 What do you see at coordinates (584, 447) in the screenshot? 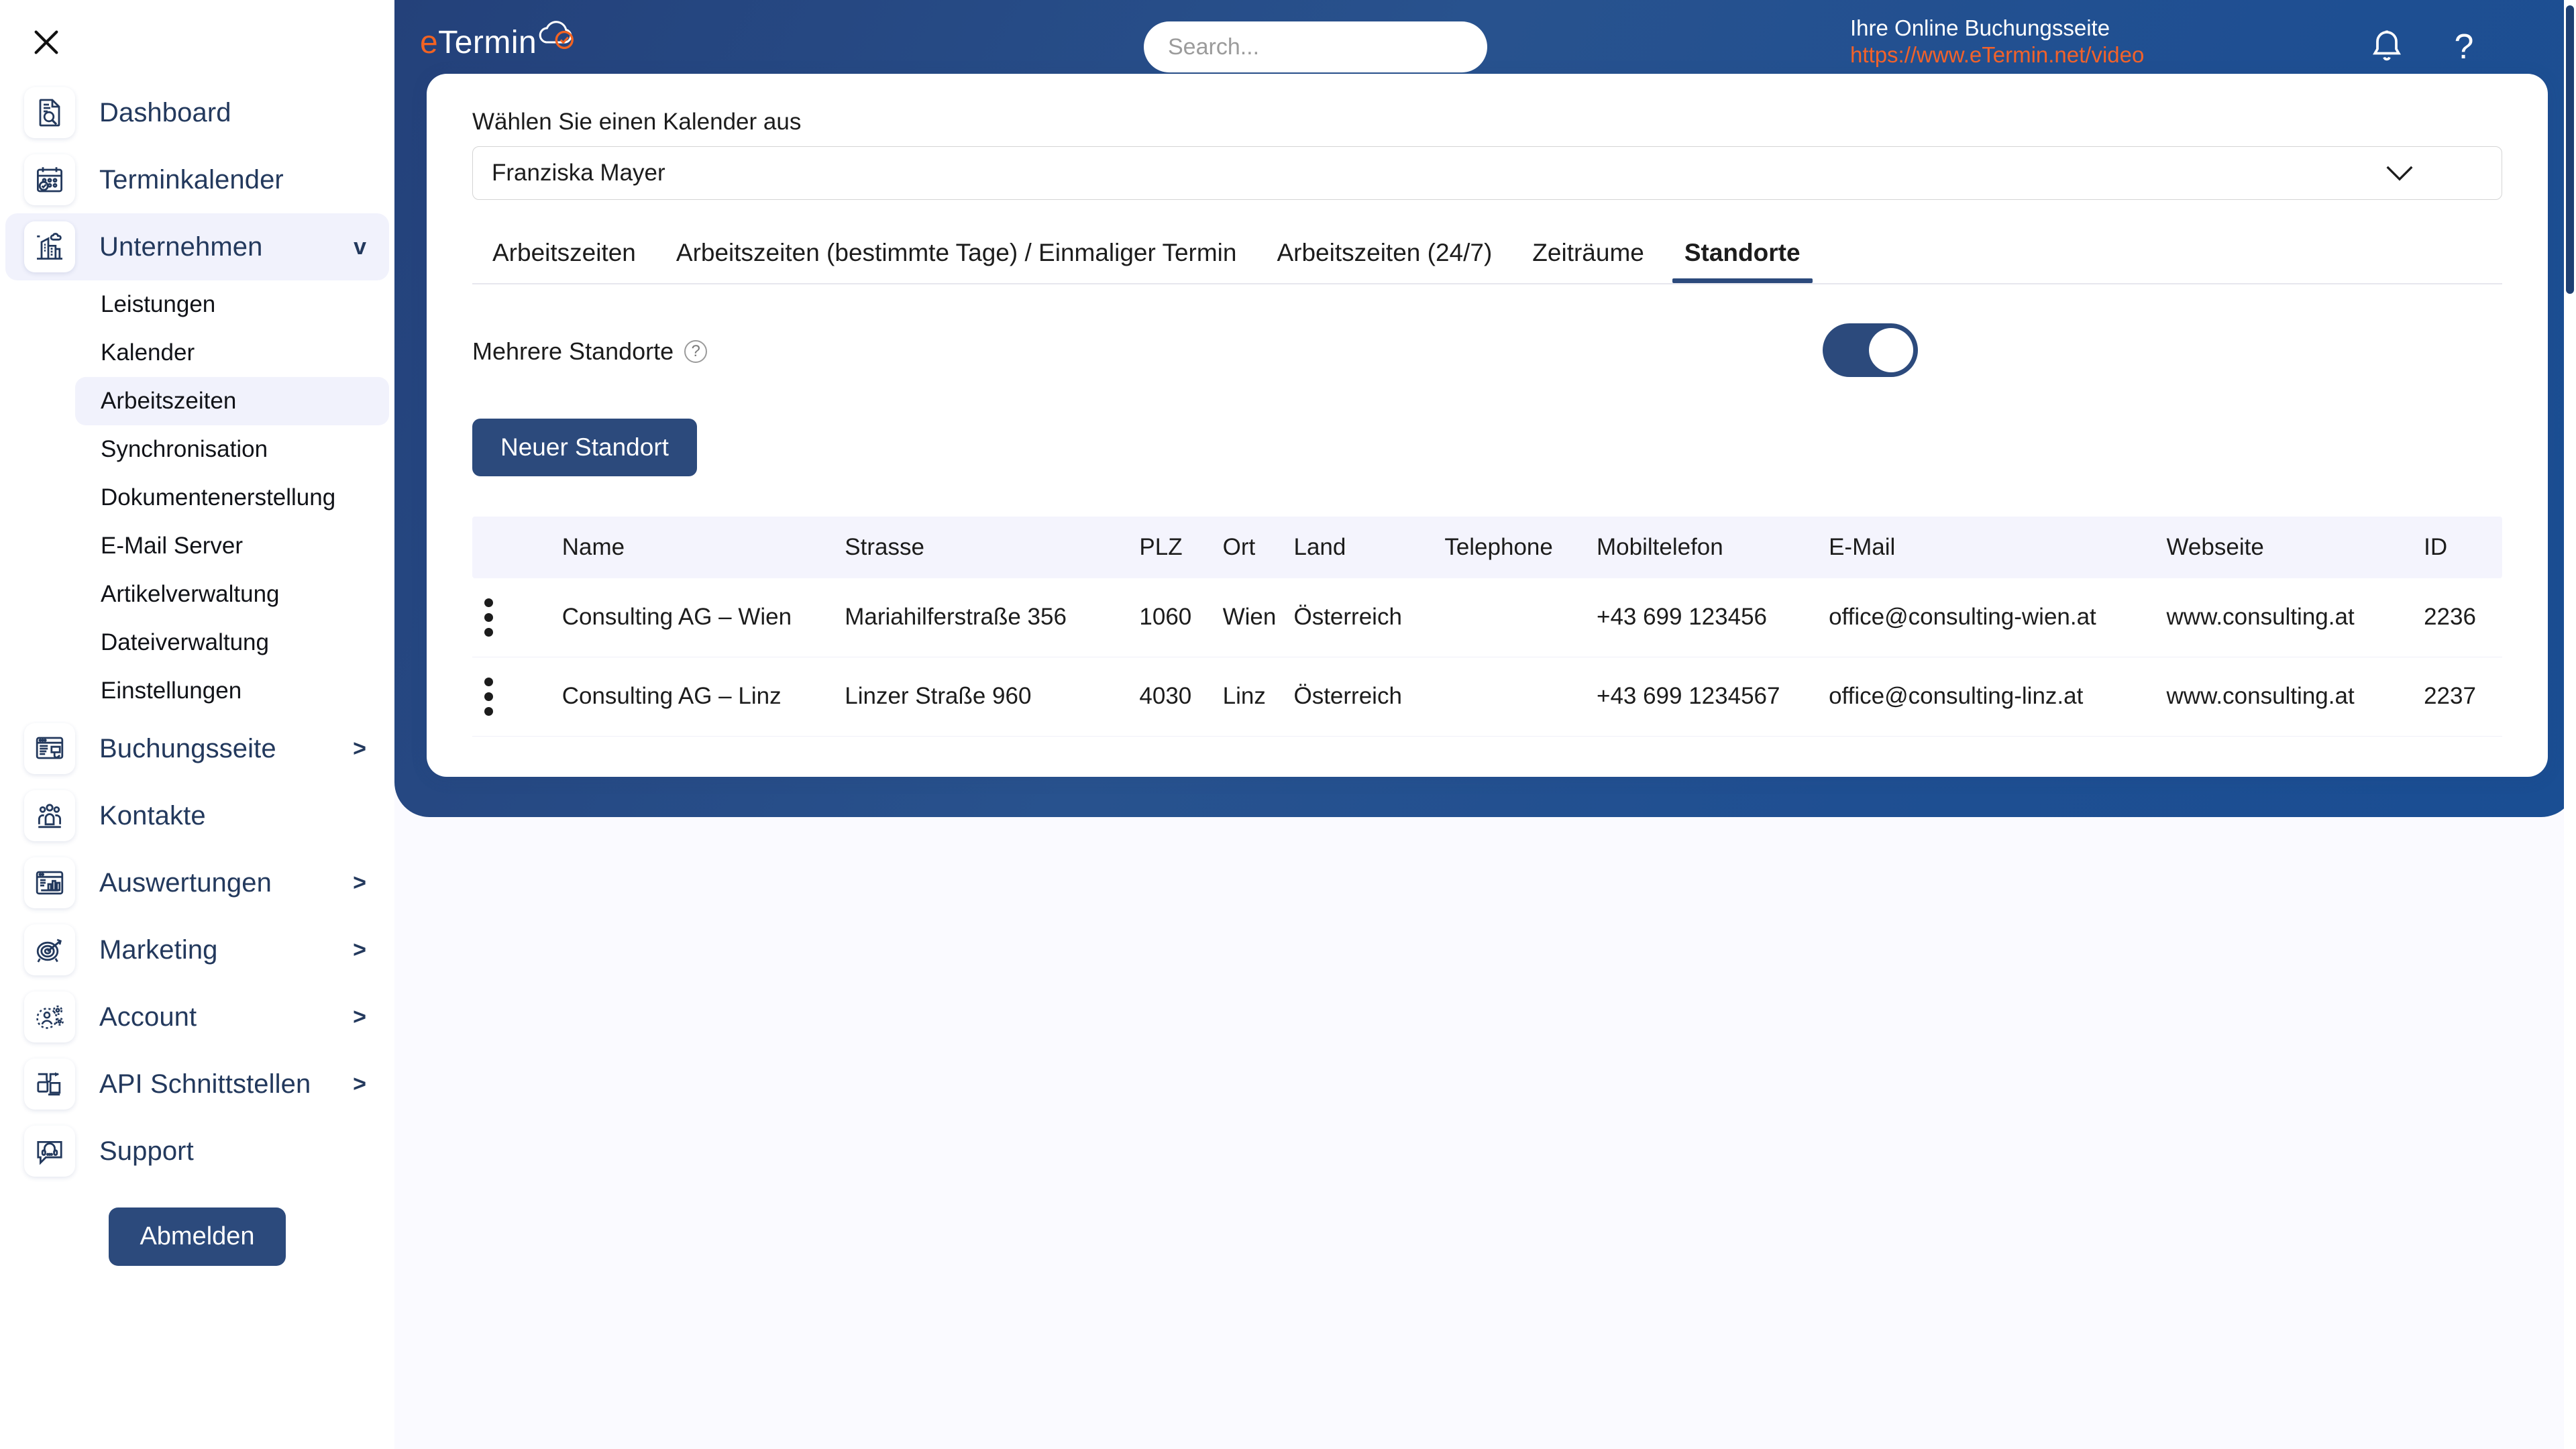
I see `new-location-button: Neuer Standort` at bounding box center [584, 447].